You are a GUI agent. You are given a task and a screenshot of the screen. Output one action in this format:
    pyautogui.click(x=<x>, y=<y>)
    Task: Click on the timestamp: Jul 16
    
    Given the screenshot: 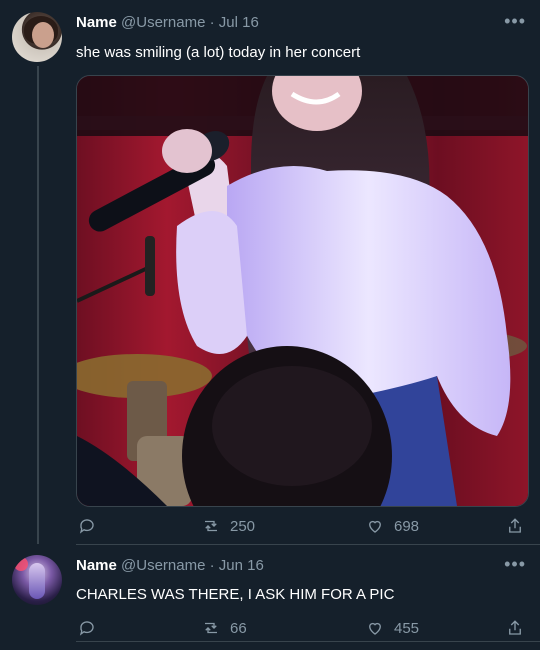 What is the action you would take?
    pyautogui.click(x=239, y=22)
    